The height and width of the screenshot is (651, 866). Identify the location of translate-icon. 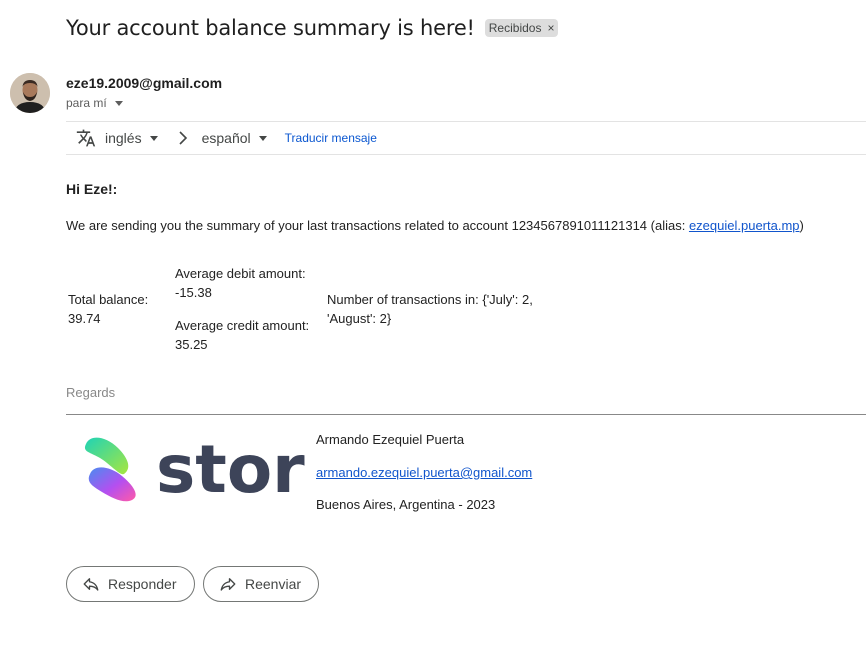
(86, 138).